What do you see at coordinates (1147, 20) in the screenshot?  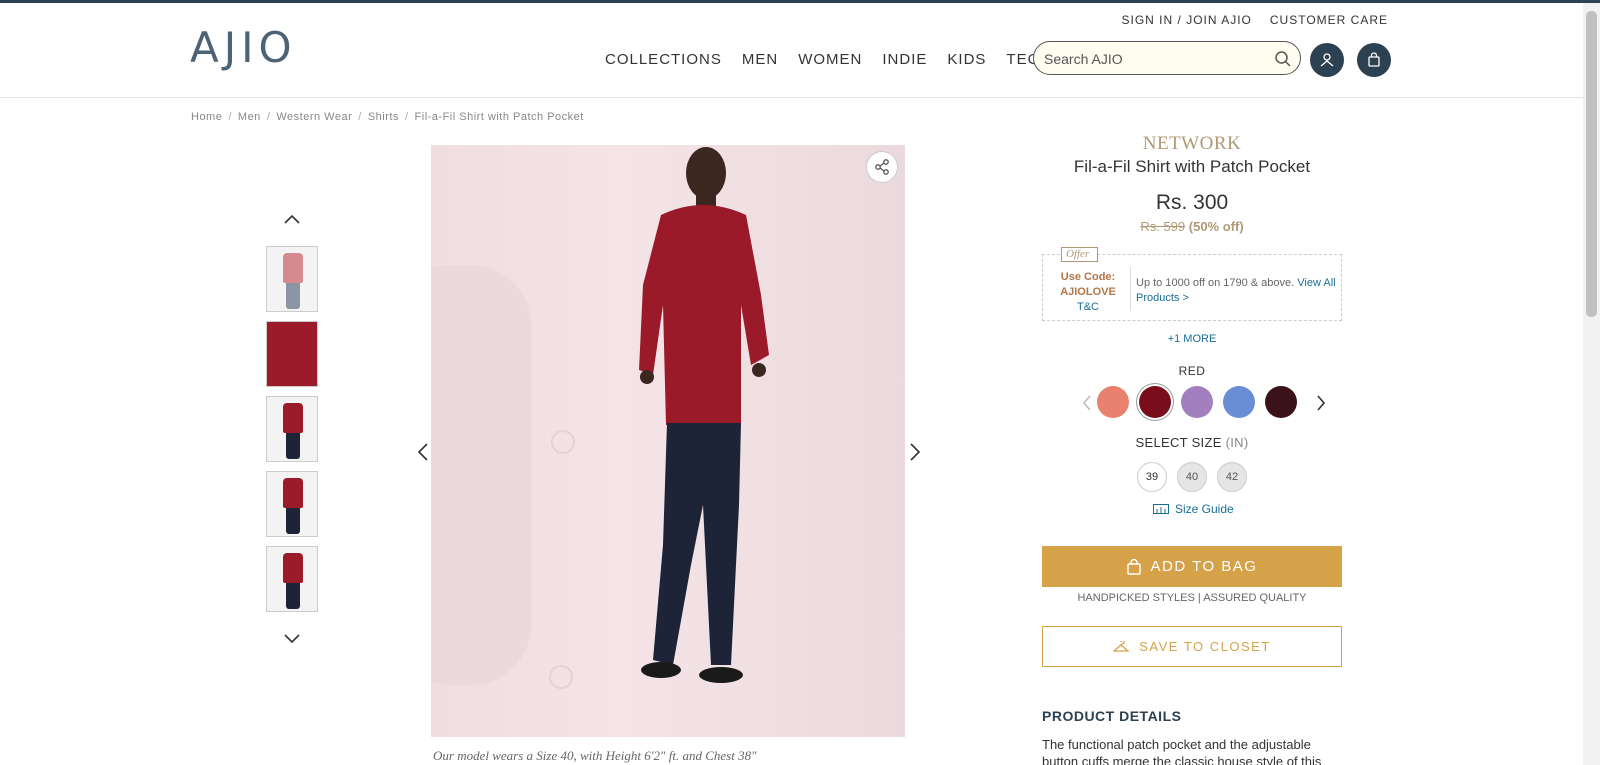 I see `sign-in-label: SIGN IN` at bounding box center [1147, 20].